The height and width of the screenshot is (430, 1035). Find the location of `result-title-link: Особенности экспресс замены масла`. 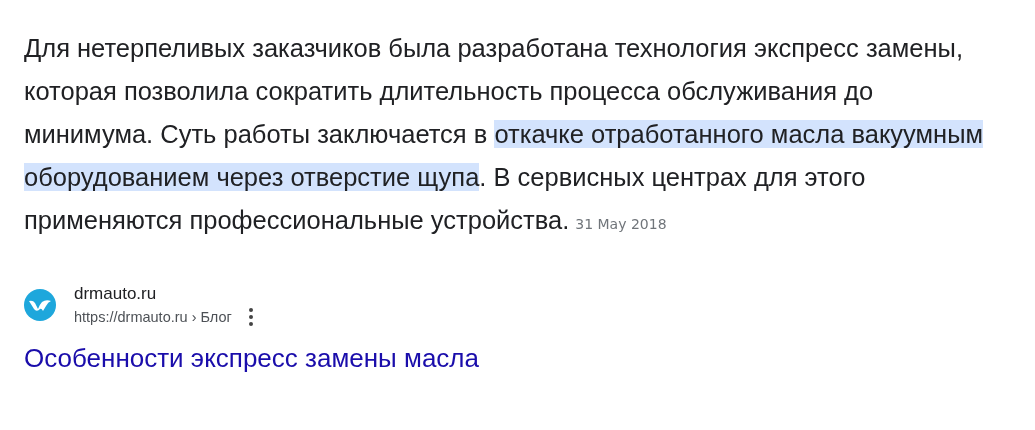

result-title-link: Особенности экспресс замены масла is located at coordinates (251, 358).